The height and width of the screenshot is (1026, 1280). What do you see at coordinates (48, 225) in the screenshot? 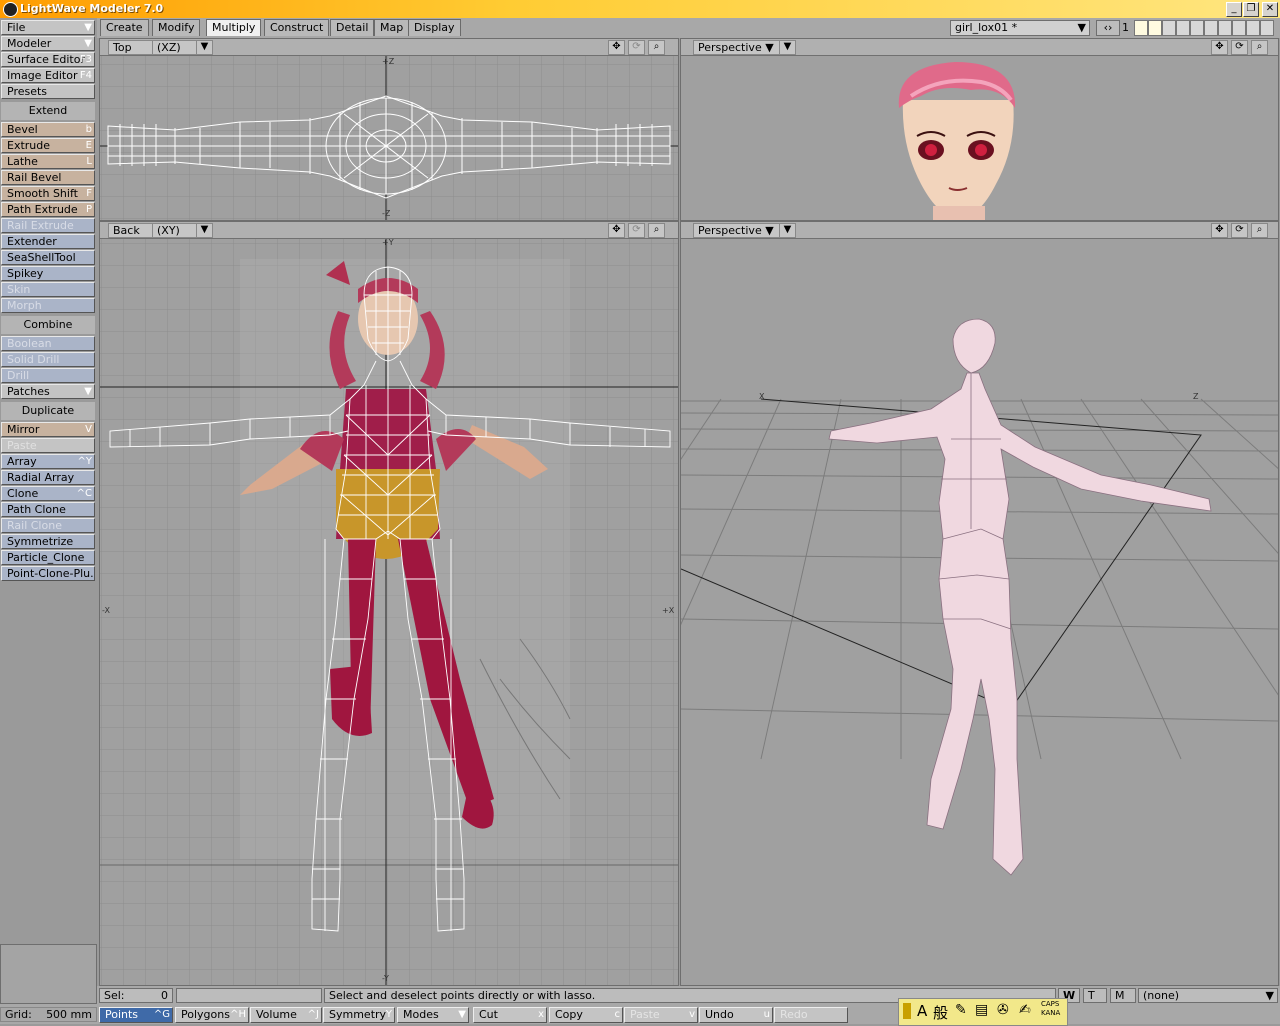
I see `sidebar-rail-extrude: Rail Extrude` at bounding box center [48, 225].